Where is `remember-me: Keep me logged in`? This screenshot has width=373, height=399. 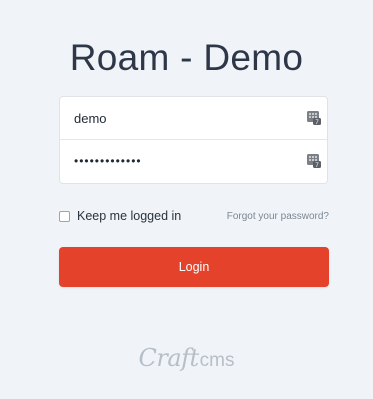
remember-me: Keep me logged in is located at coordinates (120, 216).